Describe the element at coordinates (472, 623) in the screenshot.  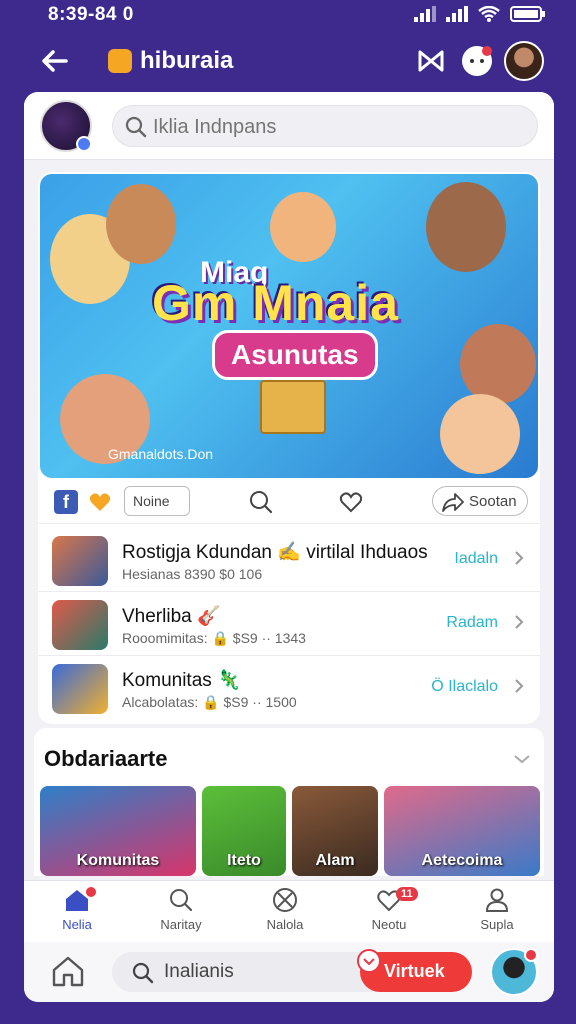
I see `list-item-action: Radam` at that location.